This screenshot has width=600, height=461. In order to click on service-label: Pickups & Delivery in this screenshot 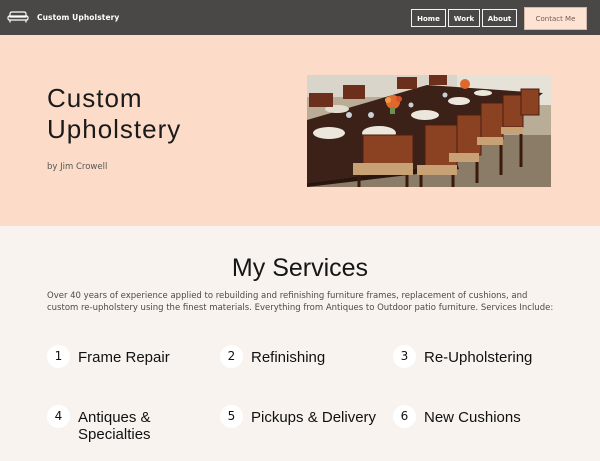, I will do `click(314, 417)`.